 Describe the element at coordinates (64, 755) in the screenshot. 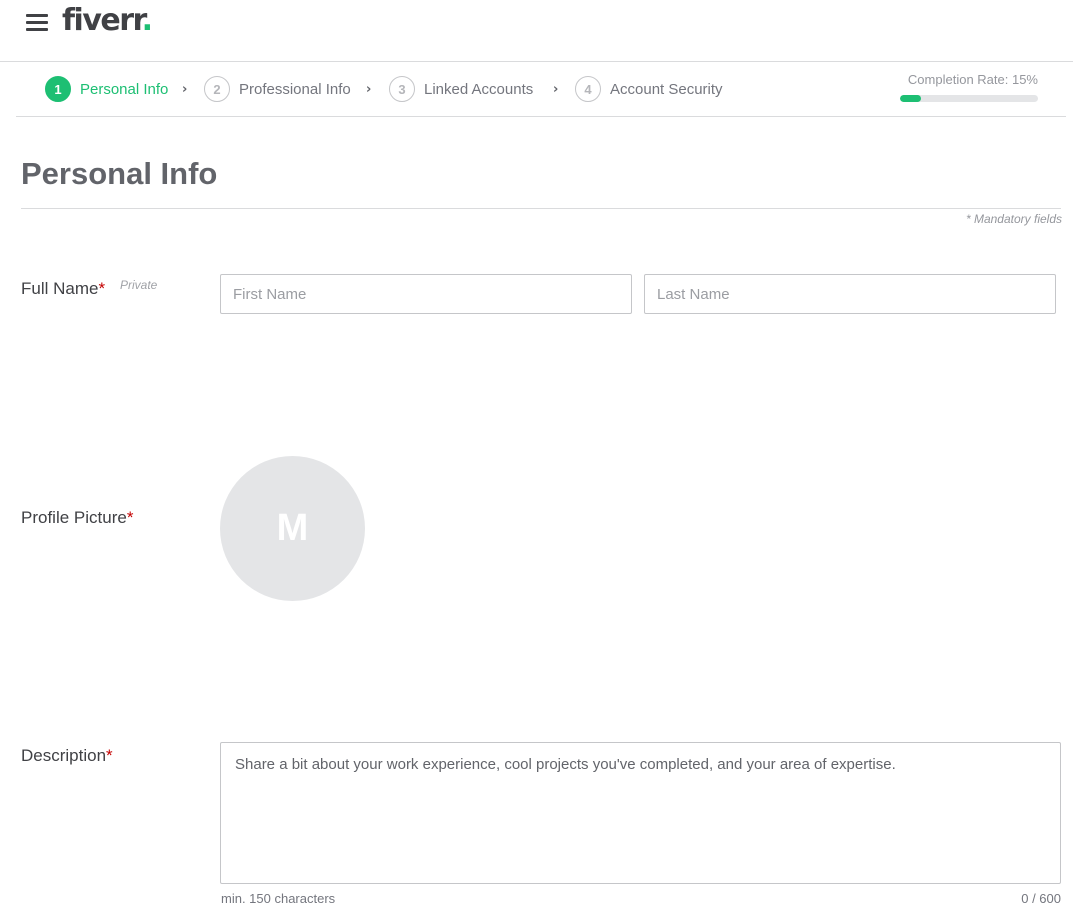

I see `description-label-text: Description` at that location.